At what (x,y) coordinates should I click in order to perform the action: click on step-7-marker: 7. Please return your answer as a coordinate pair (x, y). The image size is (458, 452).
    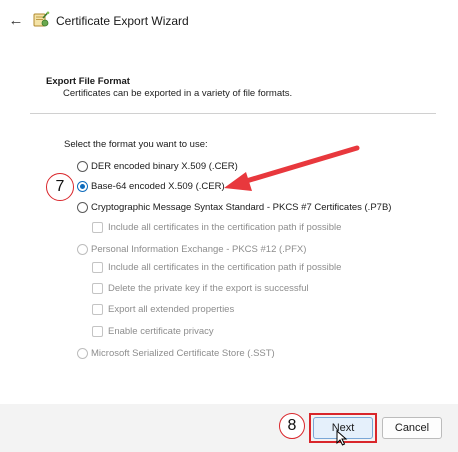
    Looking at the image, I should click on (60, 187).